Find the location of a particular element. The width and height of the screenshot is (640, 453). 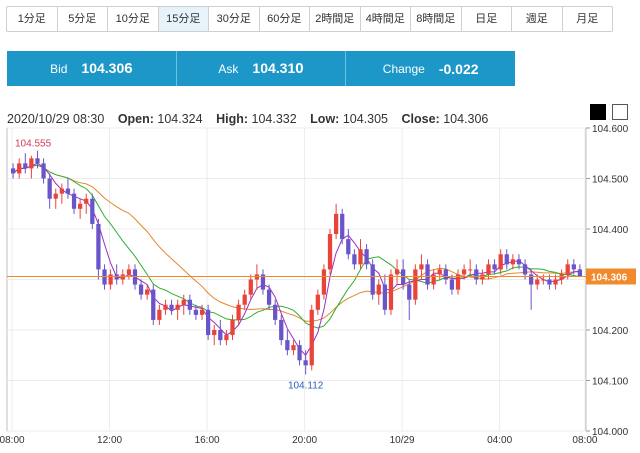

y-tick-label: 104.100 is located at coordinates (610, 382).